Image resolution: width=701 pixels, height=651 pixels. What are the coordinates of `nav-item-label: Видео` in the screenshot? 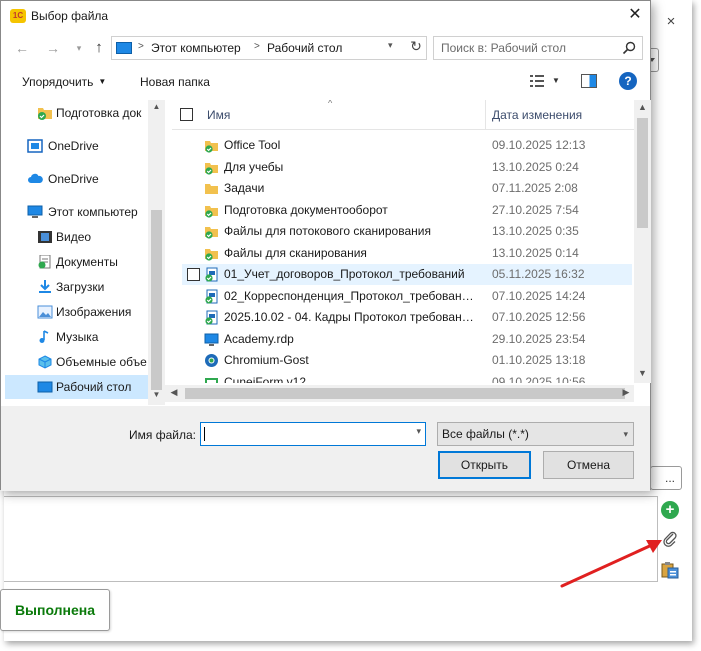 It's located at (74, 237).